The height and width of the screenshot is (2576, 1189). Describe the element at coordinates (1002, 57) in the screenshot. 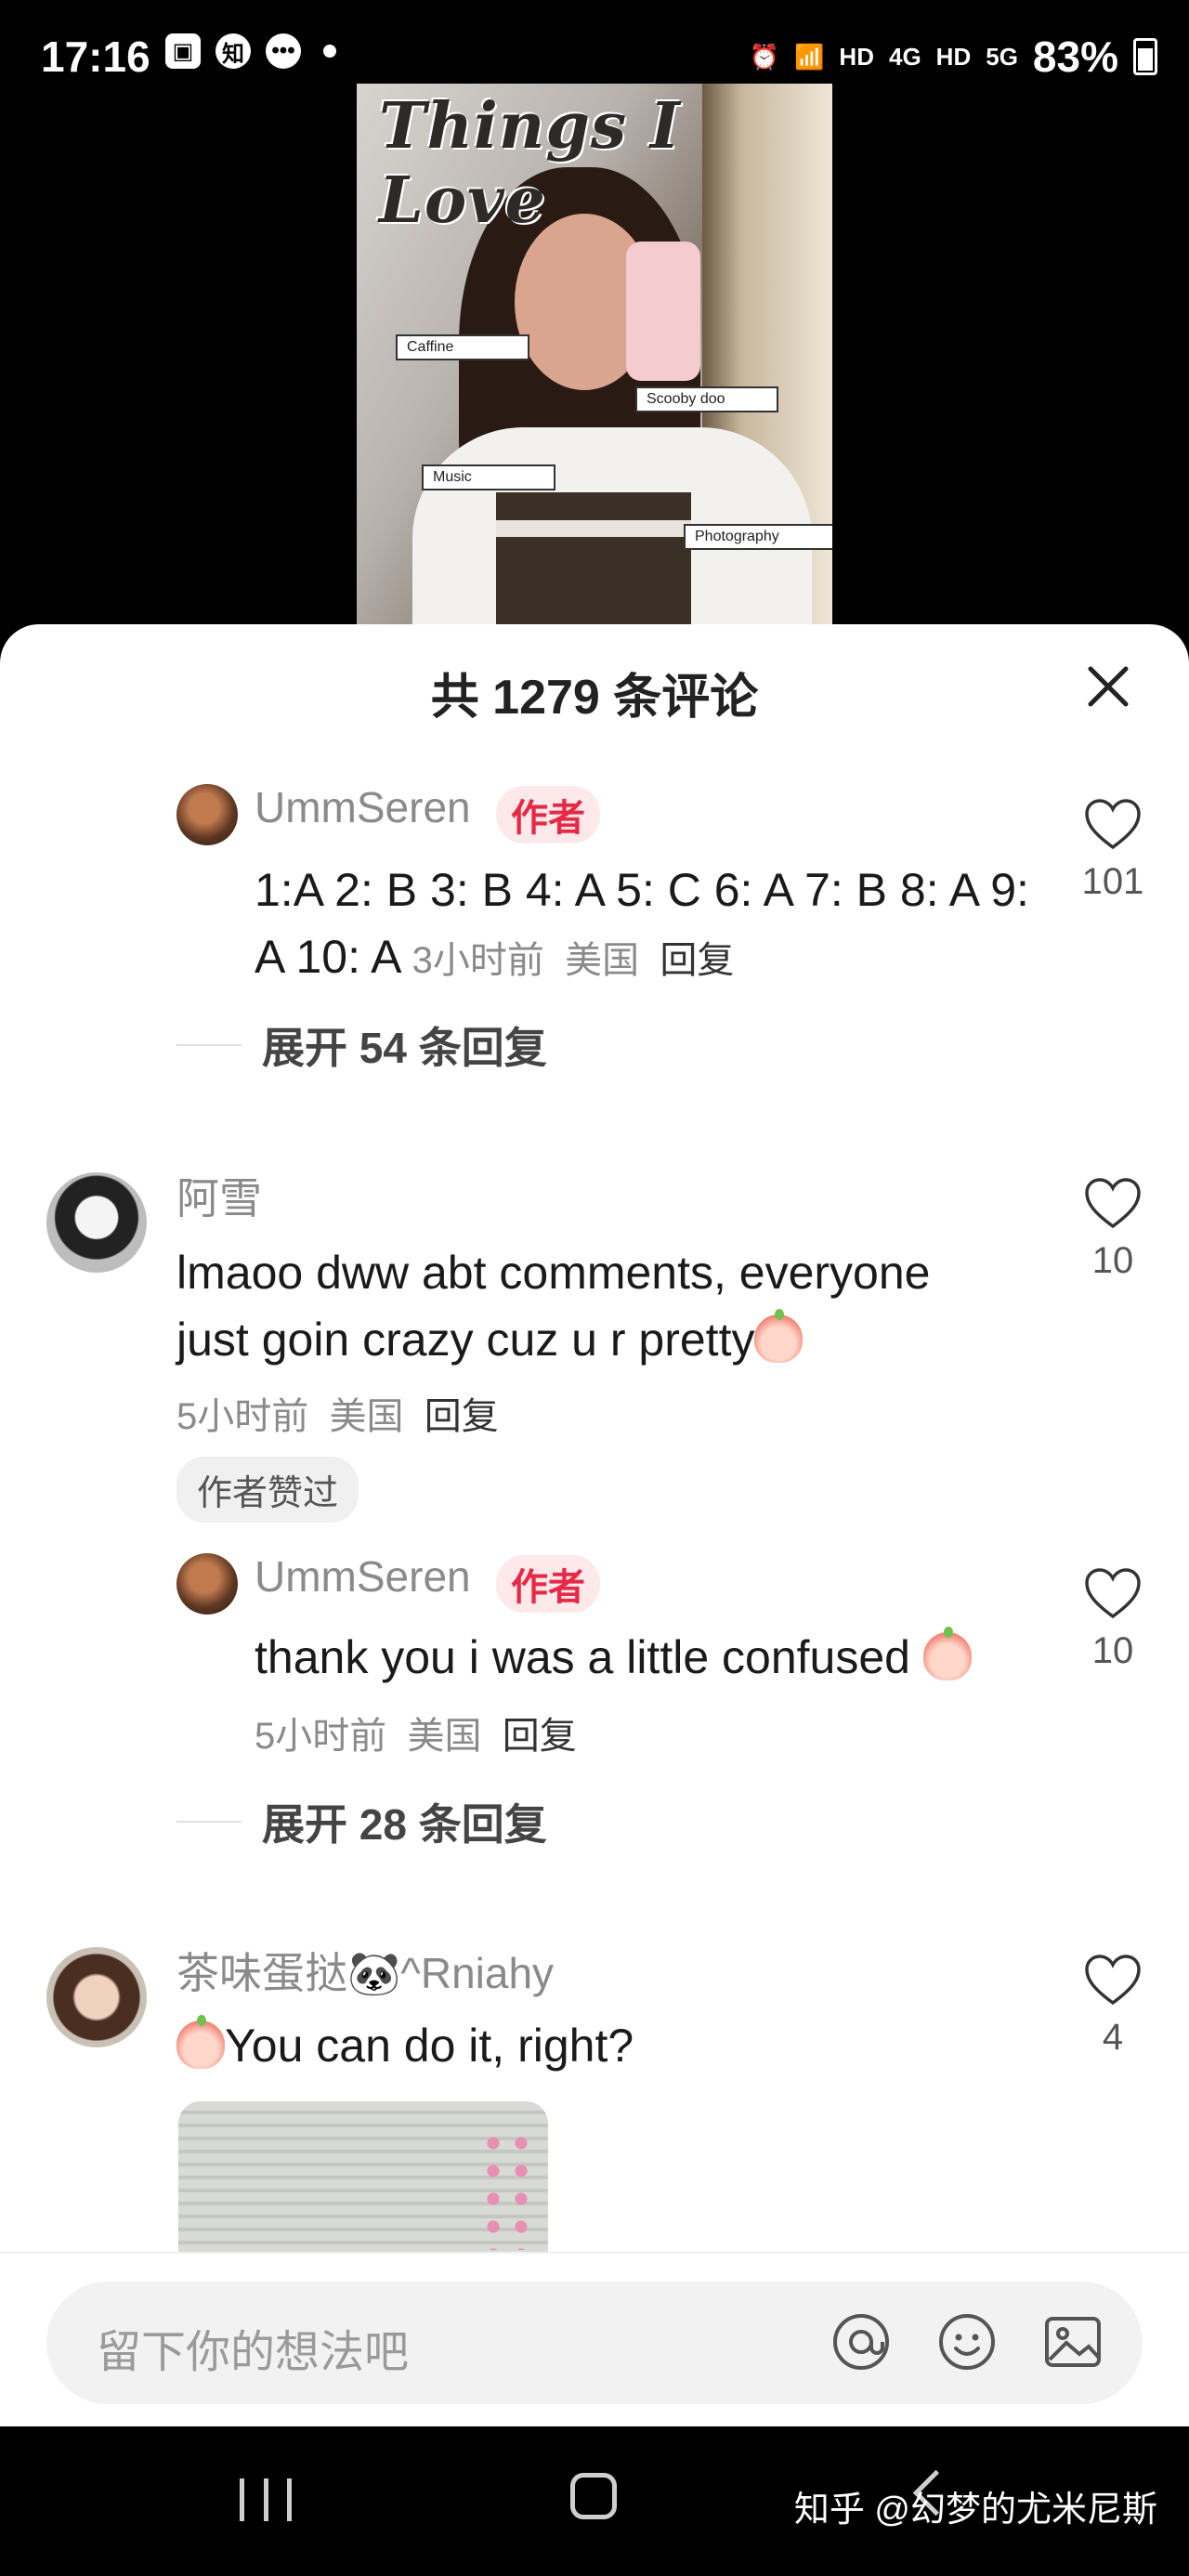

I see `network-5g-label: 5G` at that location.